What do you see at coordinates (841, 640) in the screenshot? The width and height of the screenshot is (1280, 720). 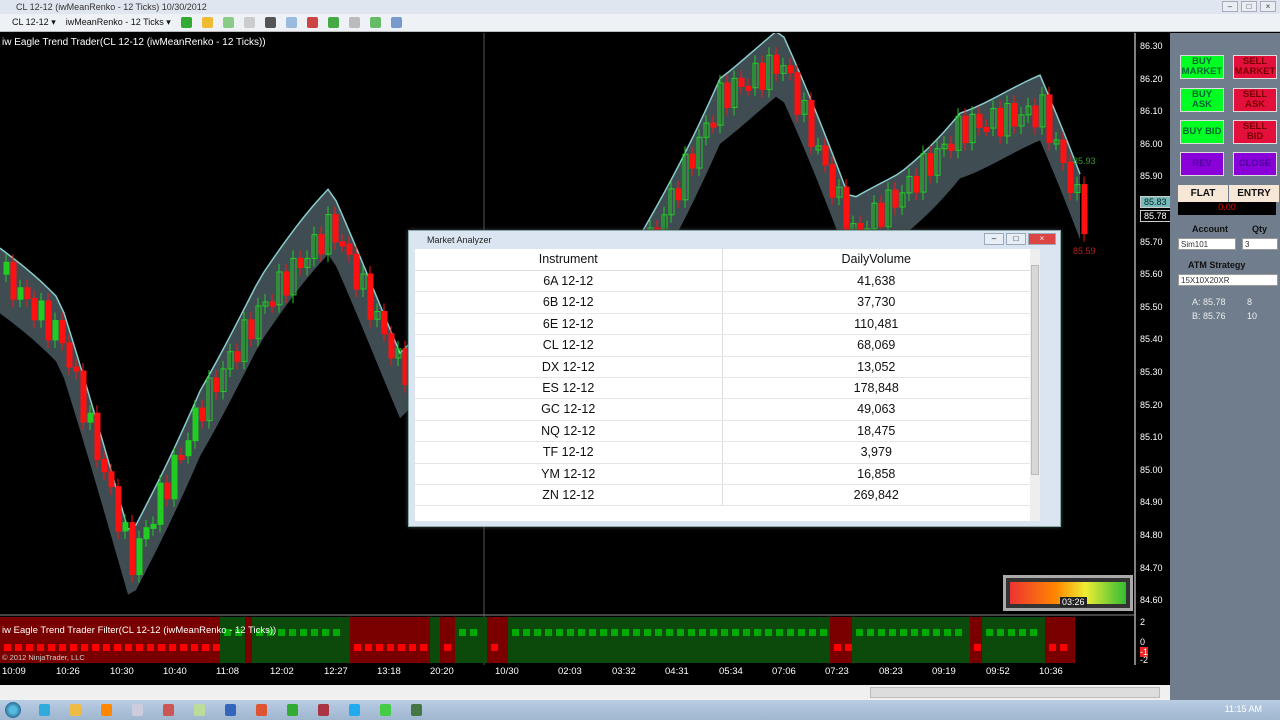 I see `filter-segment` at bounding box center [841, 640].